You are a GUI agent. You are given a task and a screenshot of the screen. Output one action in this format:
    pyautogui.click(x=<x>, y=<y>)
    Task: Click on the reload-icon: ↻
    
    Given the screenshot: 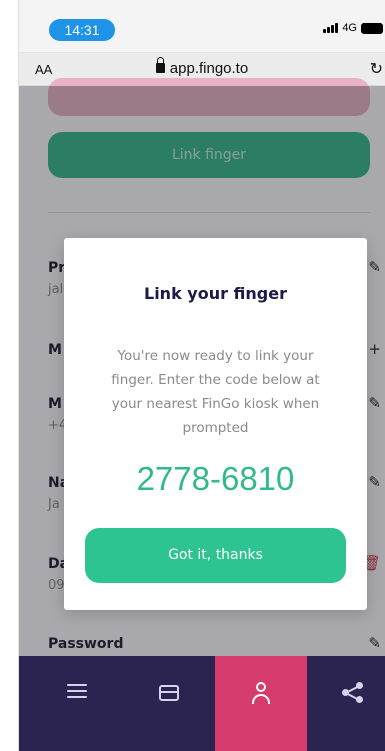 What is the action you would take?
    pyautogui.click(x=376, y=69)
    